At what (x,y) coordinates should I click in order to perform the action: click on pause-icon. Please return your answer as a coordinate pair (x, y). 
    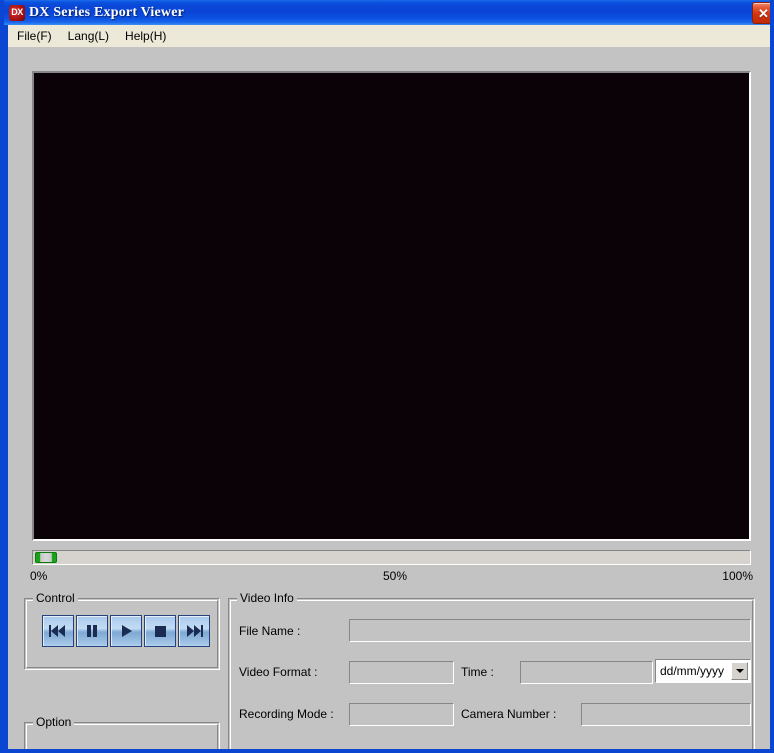
    Looking at the image, I should click on (92, 631).